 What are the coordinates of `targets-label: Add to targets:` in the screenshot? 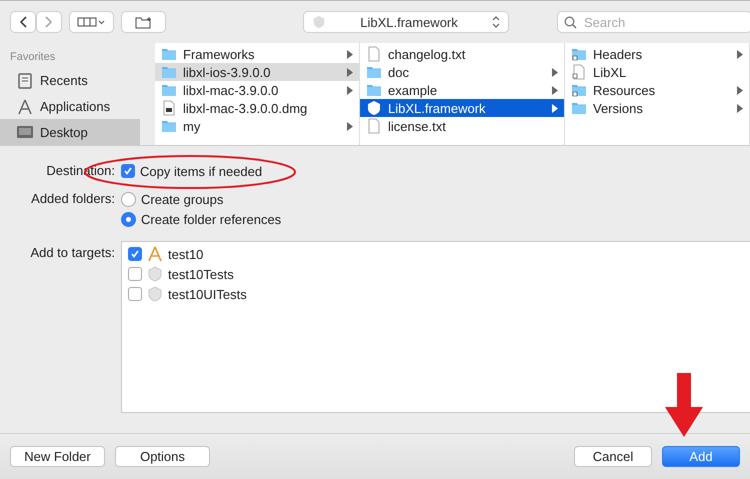 It's located at (72, 253).